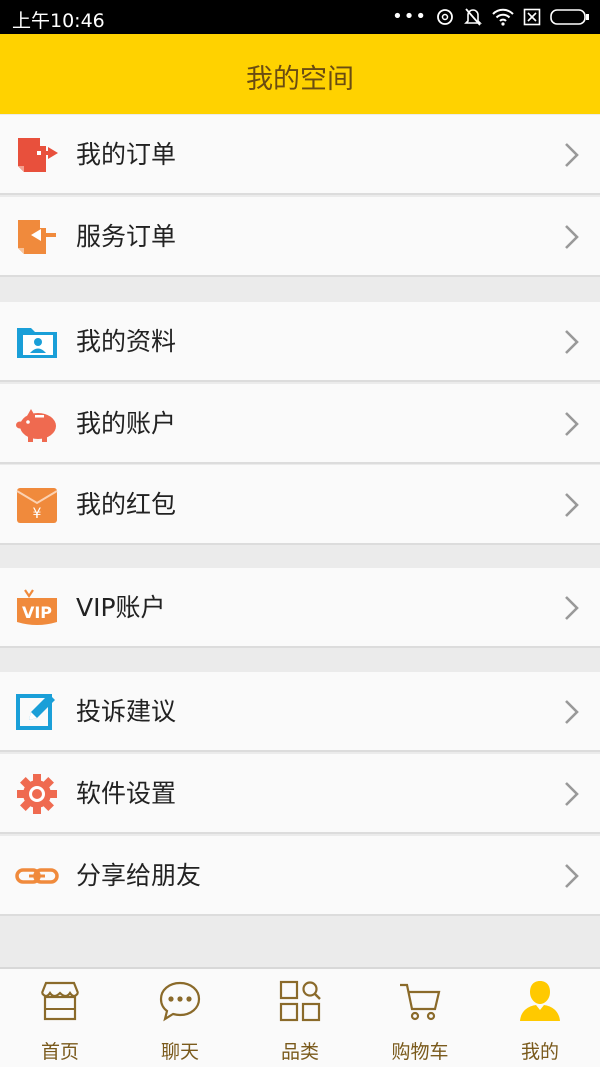  Describe the element at coordinates (126, 504) in the screenshot. I see `menu-item-label: 我的红包` at that location.